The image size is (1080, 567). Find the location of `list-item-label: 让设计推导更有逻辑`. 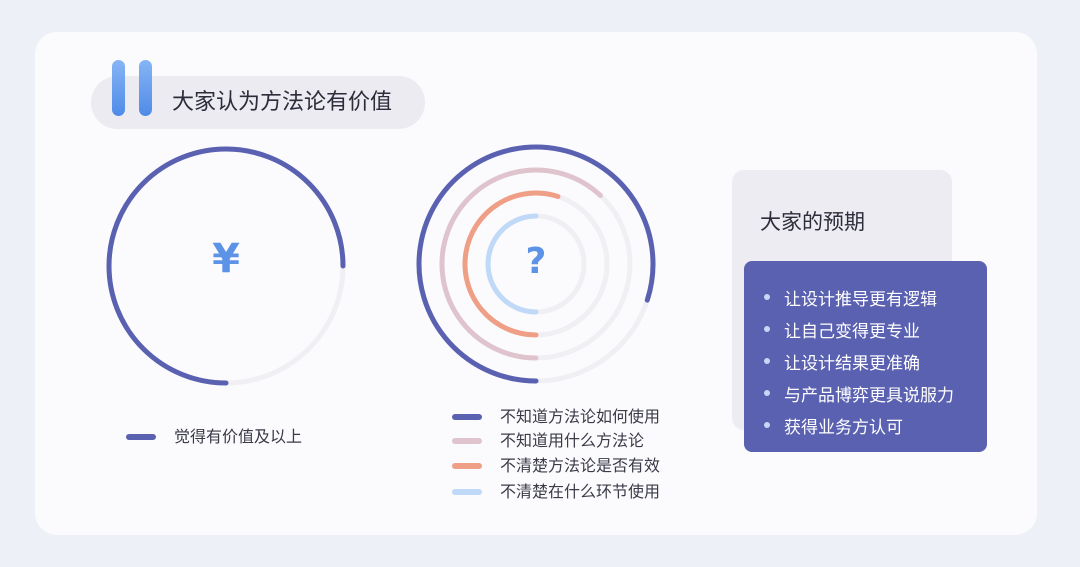

list-item-label: 让设计推导更有逻辑 is located at coordinates (860, 299).